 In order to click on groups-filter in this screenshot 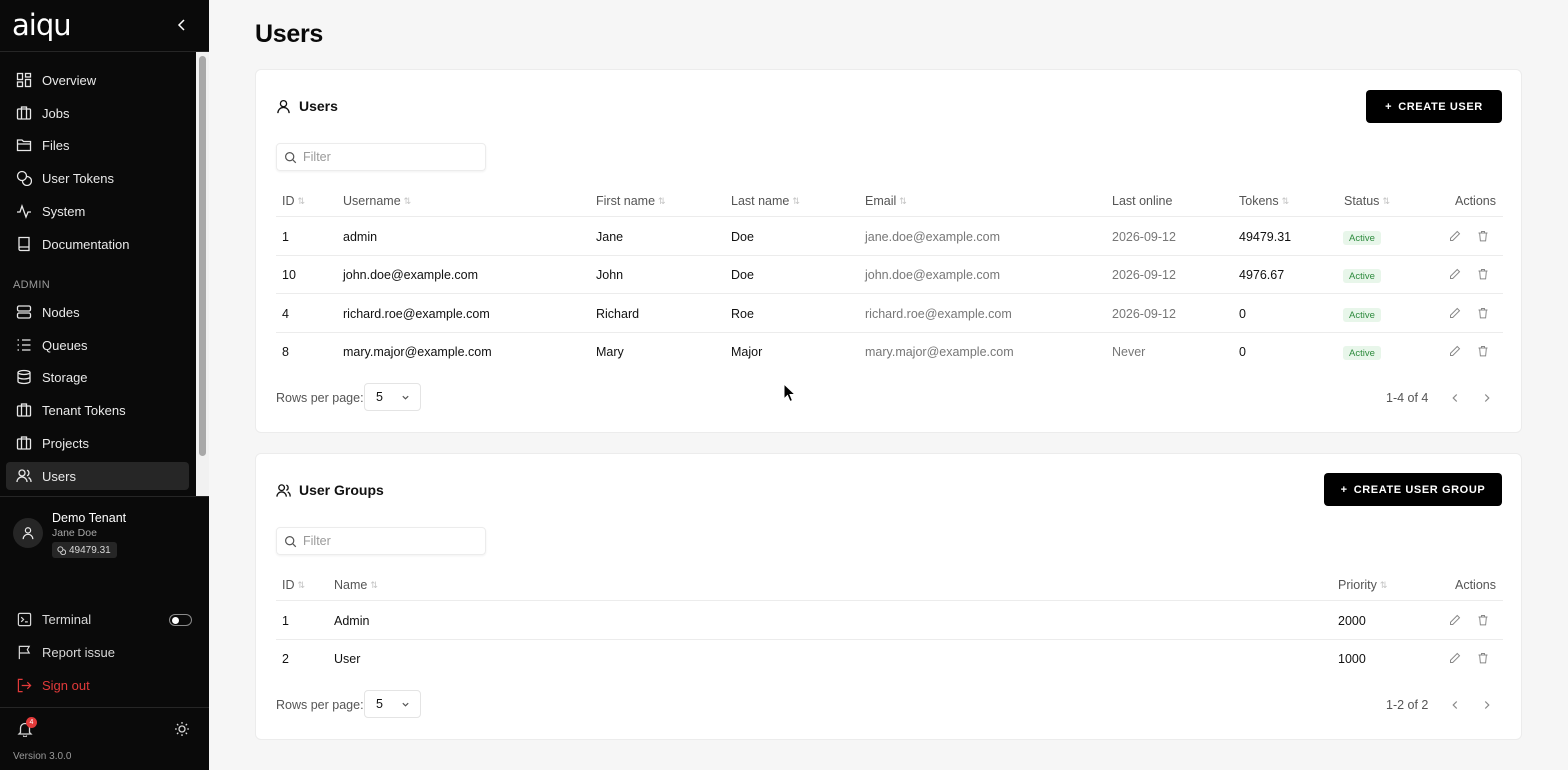, I will do `click(381, 541)`.